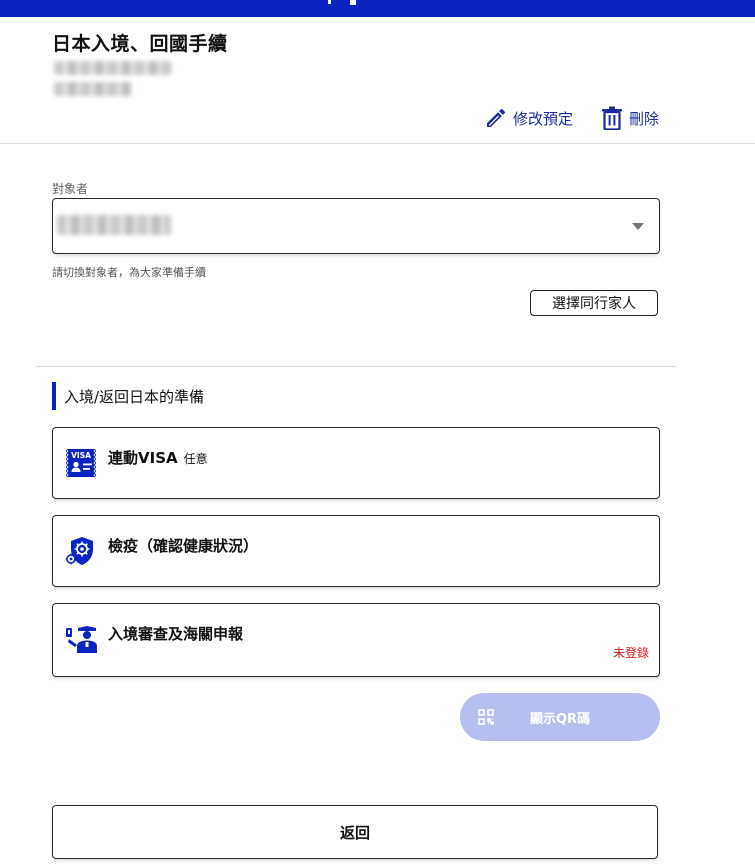 The image size is (755, 865). Describe the element at coordinates (128, 396) in the screenshot. I see `section-title: 入境/返回日本的準備` at that location.